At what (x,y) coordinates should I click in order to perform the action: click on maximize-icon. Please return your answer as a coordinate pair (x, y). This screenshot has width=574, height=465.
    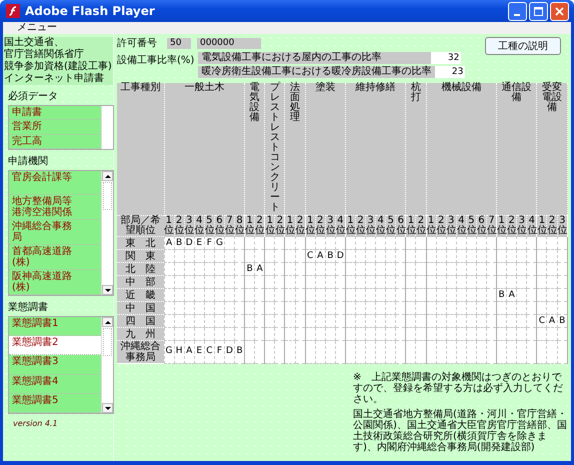
    Looking at the image, I should click on (538, 11).